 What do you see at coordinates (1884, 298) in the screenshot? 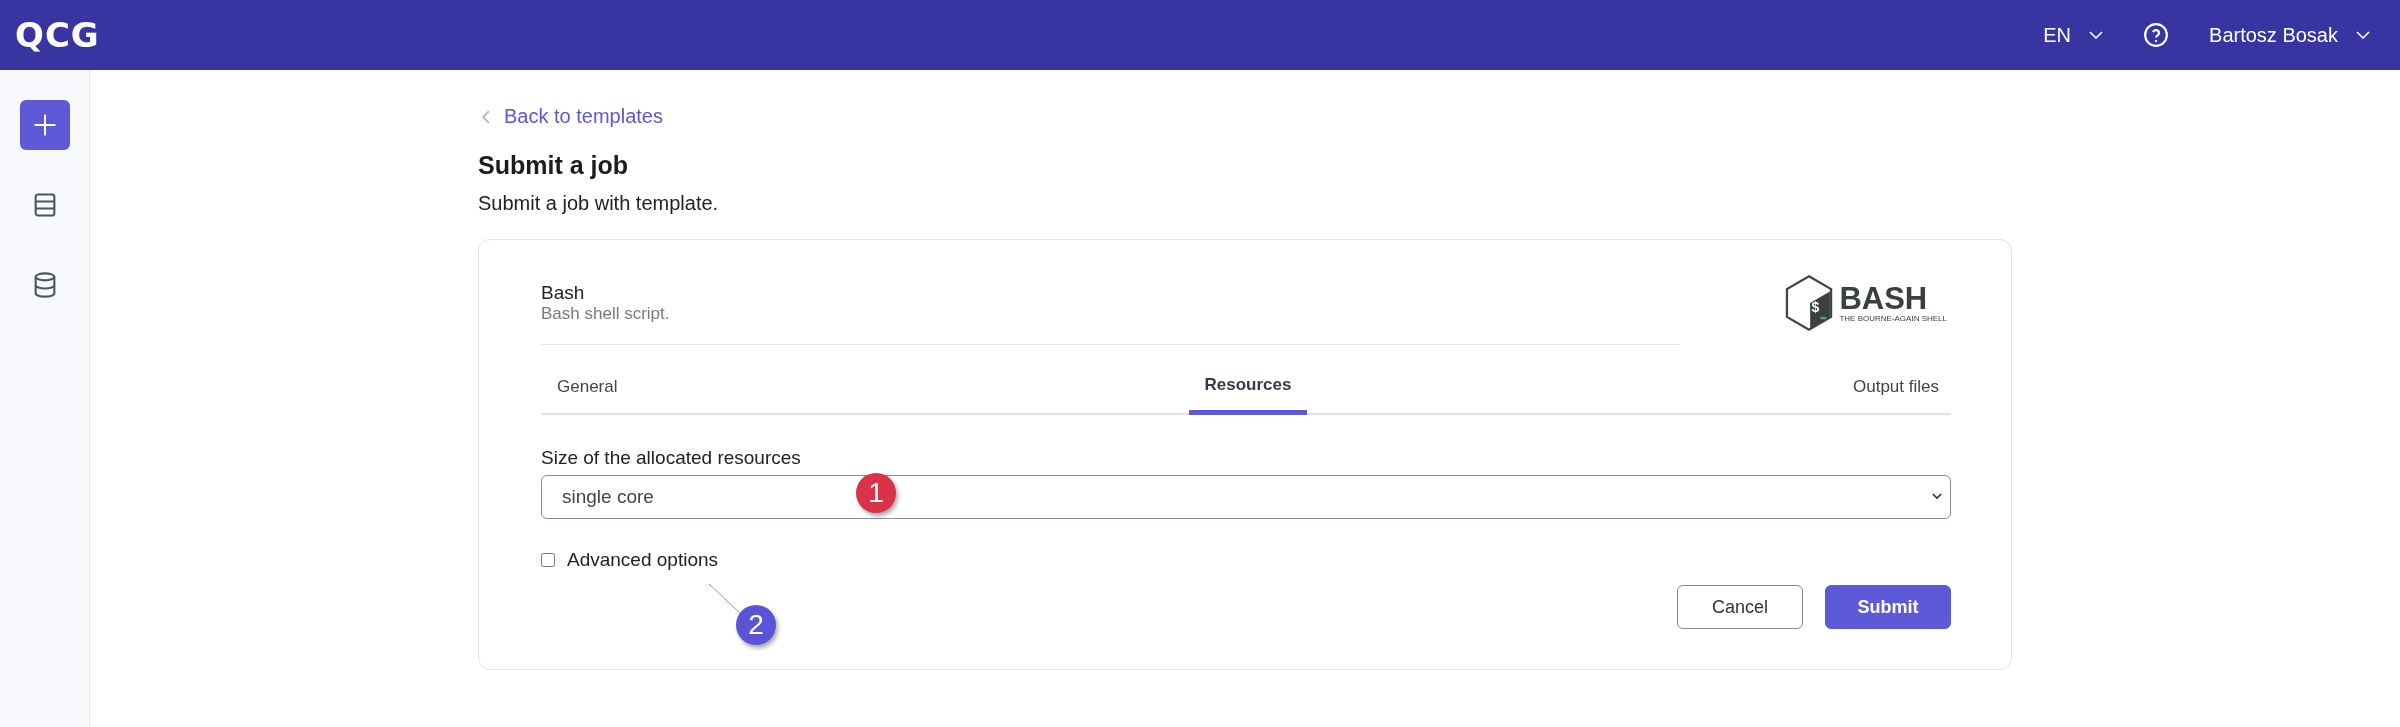
I see `logo-title: BASH` at bounding box center [1884, 298].